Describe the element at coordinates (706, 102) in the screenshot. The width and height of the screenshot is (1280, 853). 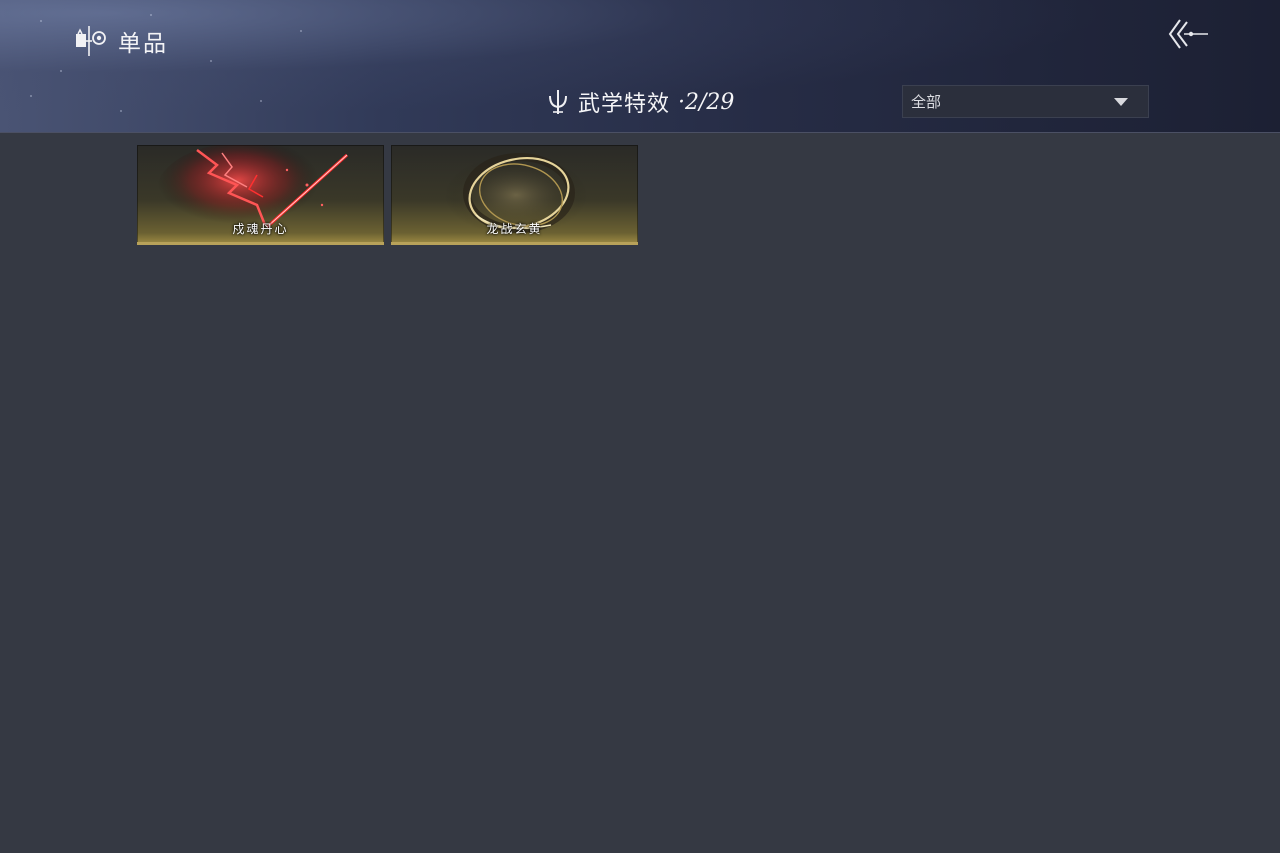
I see `collection-count: ·2/29` at that location.